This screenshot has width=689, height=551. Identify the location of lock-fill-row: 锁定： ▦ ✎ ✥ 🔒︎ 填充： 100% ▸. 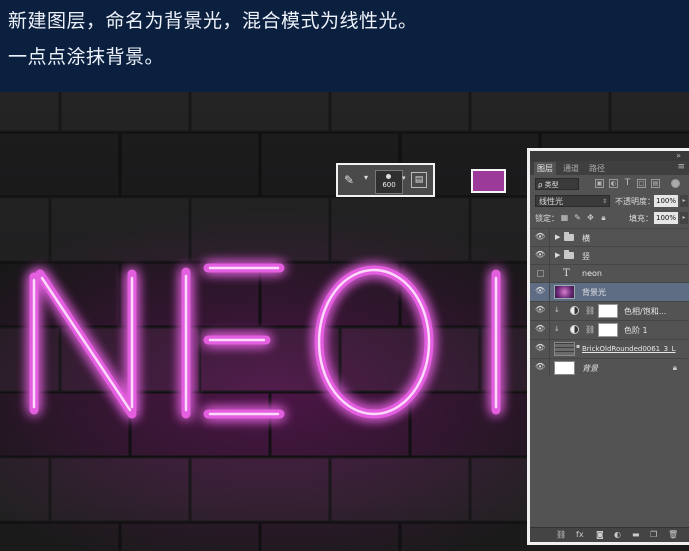
(610, 219).